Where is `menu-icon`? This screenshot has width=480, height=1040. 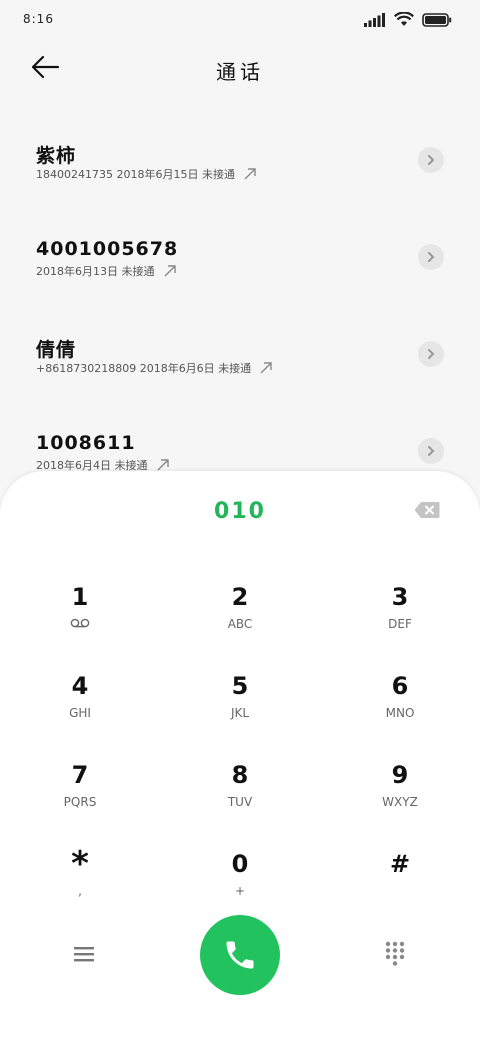
menu-icon is located at coordinates (84, 954).